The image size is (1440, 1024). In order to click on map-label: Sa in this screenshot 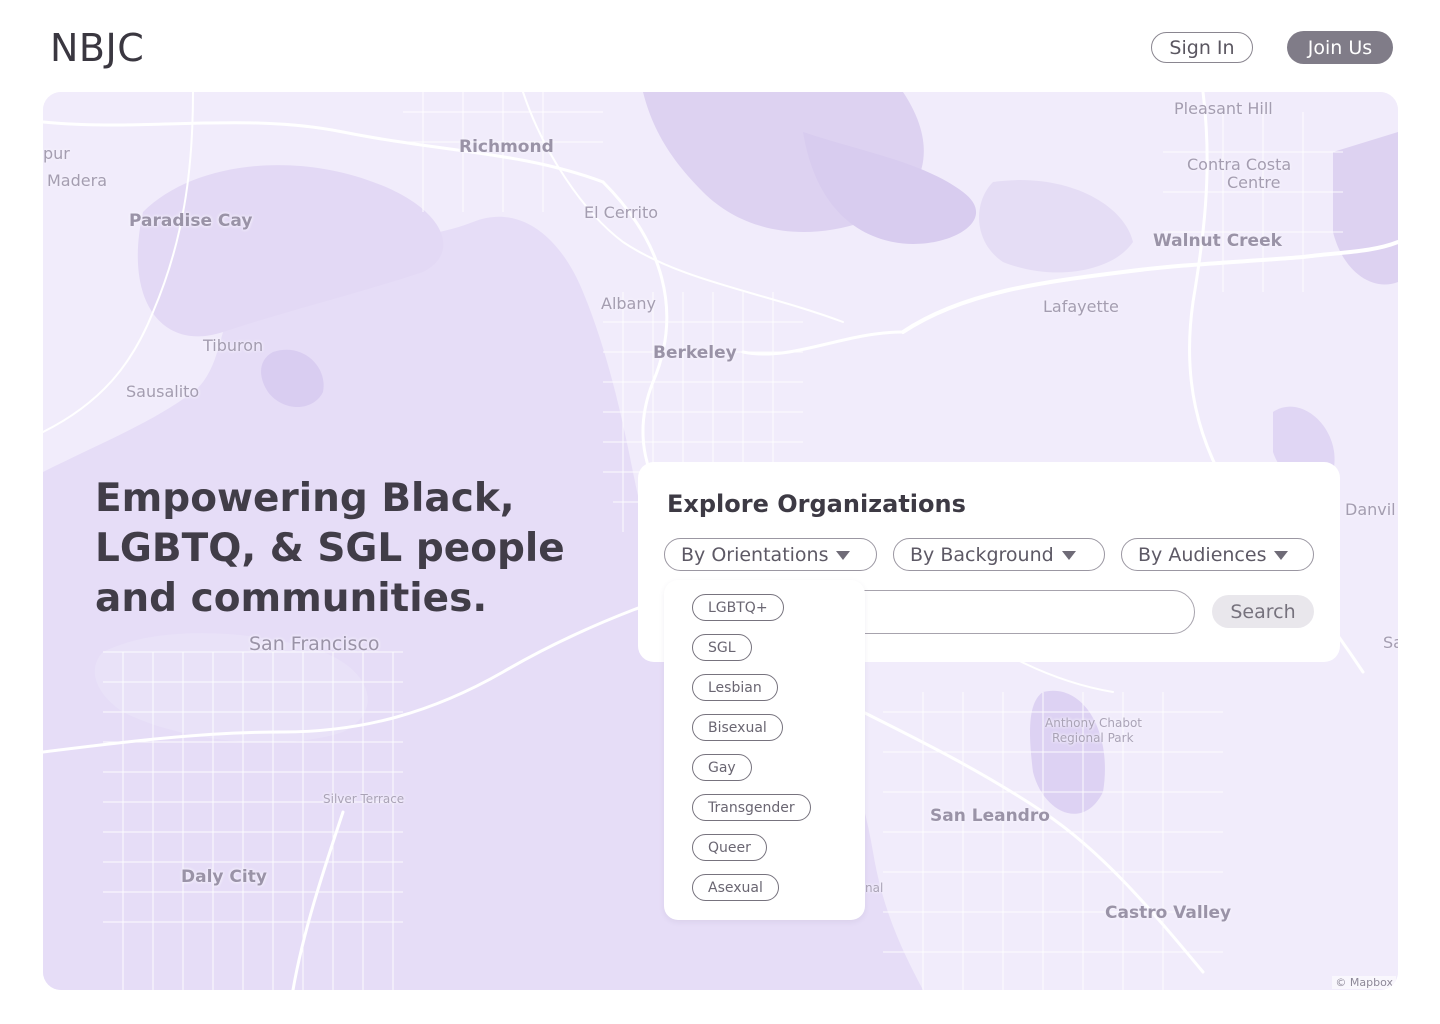, I will do `click(1390, 642)`.